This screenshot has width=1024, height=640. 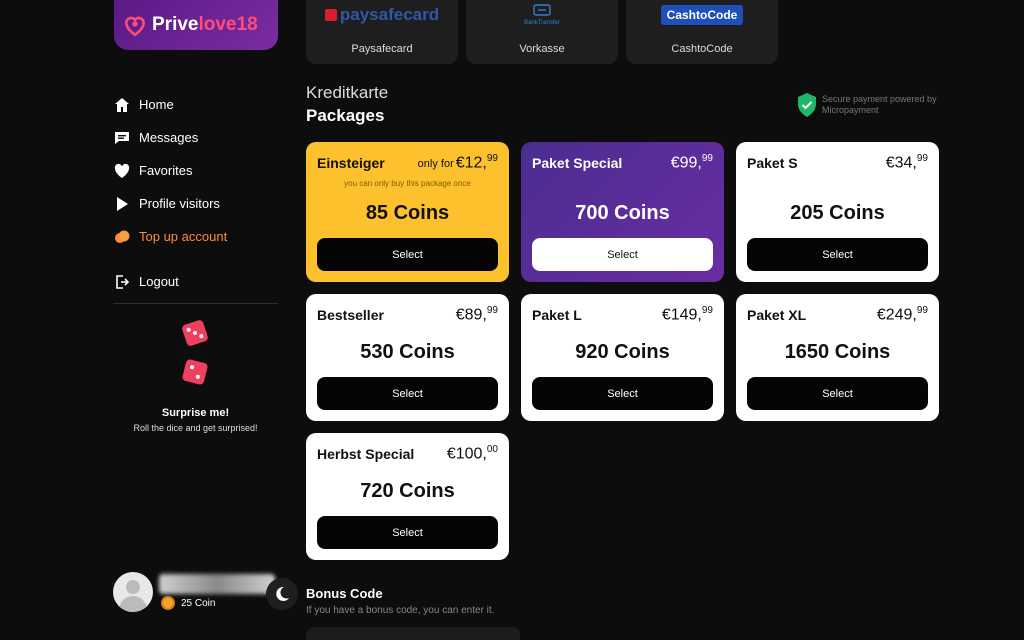 I want to click on package-card-bestseller: Bestseller €89,99 530 Coins Select, so click(x=407, y=357).